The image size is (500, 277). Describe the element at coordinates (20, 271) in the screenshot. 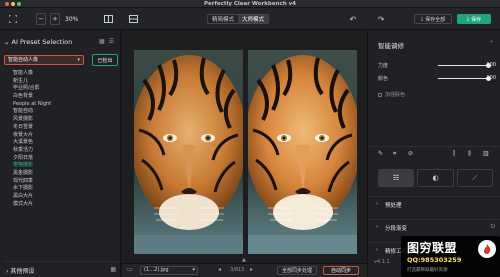

I see `other-presets-label: › 其他预设` at that location.